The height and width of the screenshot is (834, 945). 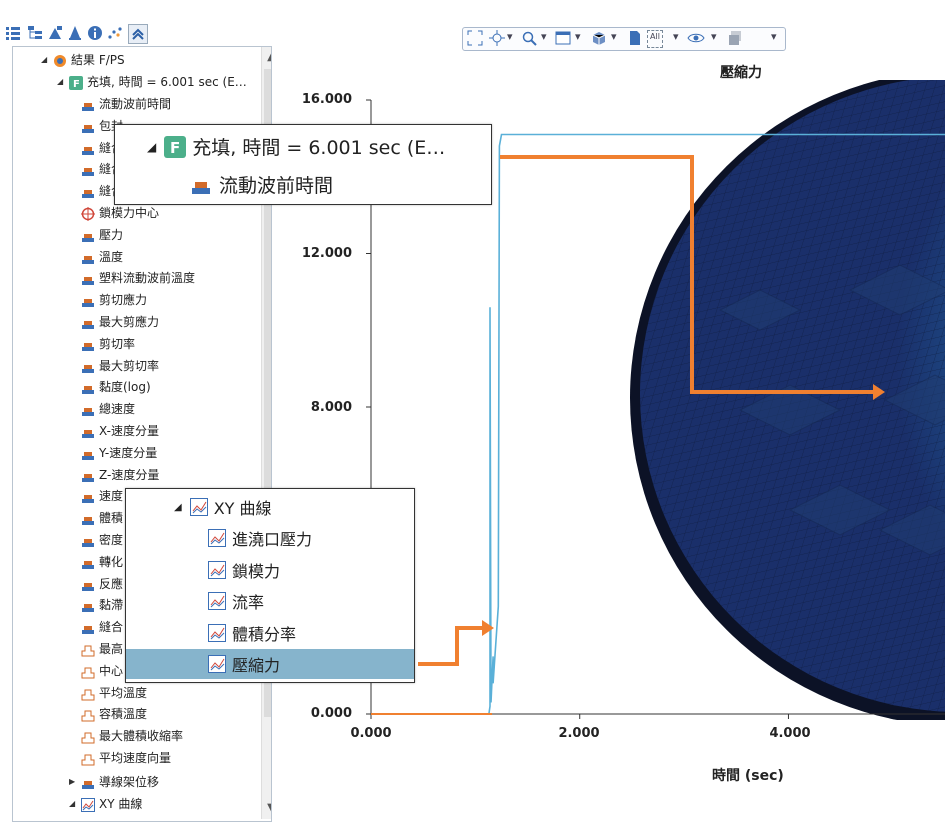 I want to click on zoom-xy-item: 鎖模力, so click(x=270, y=570).